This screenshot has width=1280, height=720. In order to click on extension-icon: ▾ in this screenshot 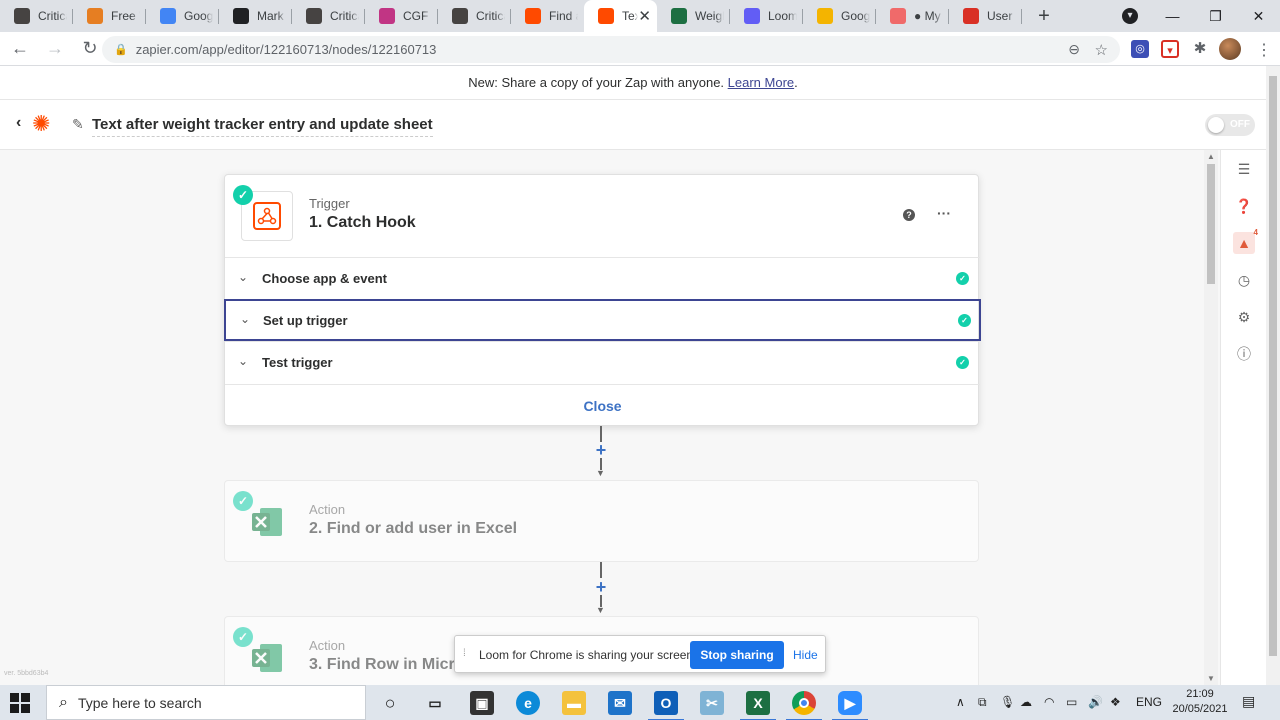, I will do `click(1170, 49)`.